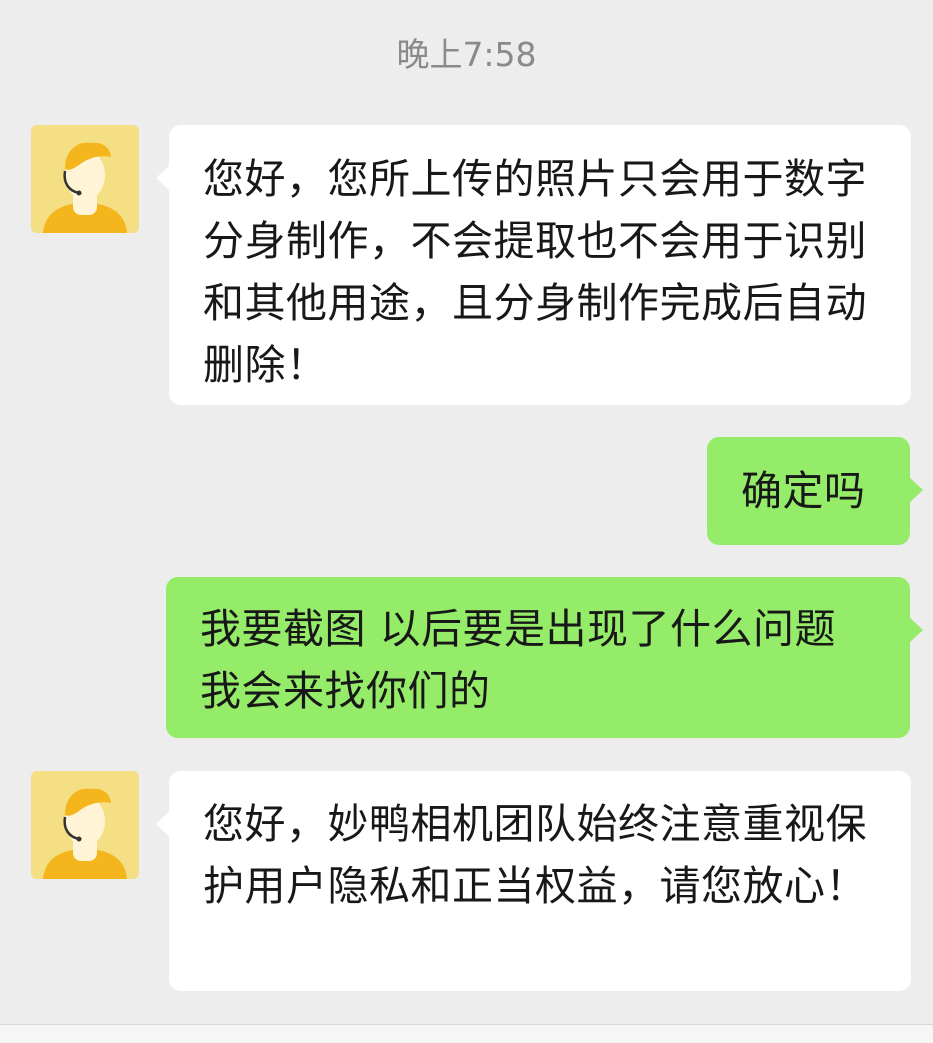 This screenshot has width=933, height=1043. I want to click on input-bar, so click(466, 1034).